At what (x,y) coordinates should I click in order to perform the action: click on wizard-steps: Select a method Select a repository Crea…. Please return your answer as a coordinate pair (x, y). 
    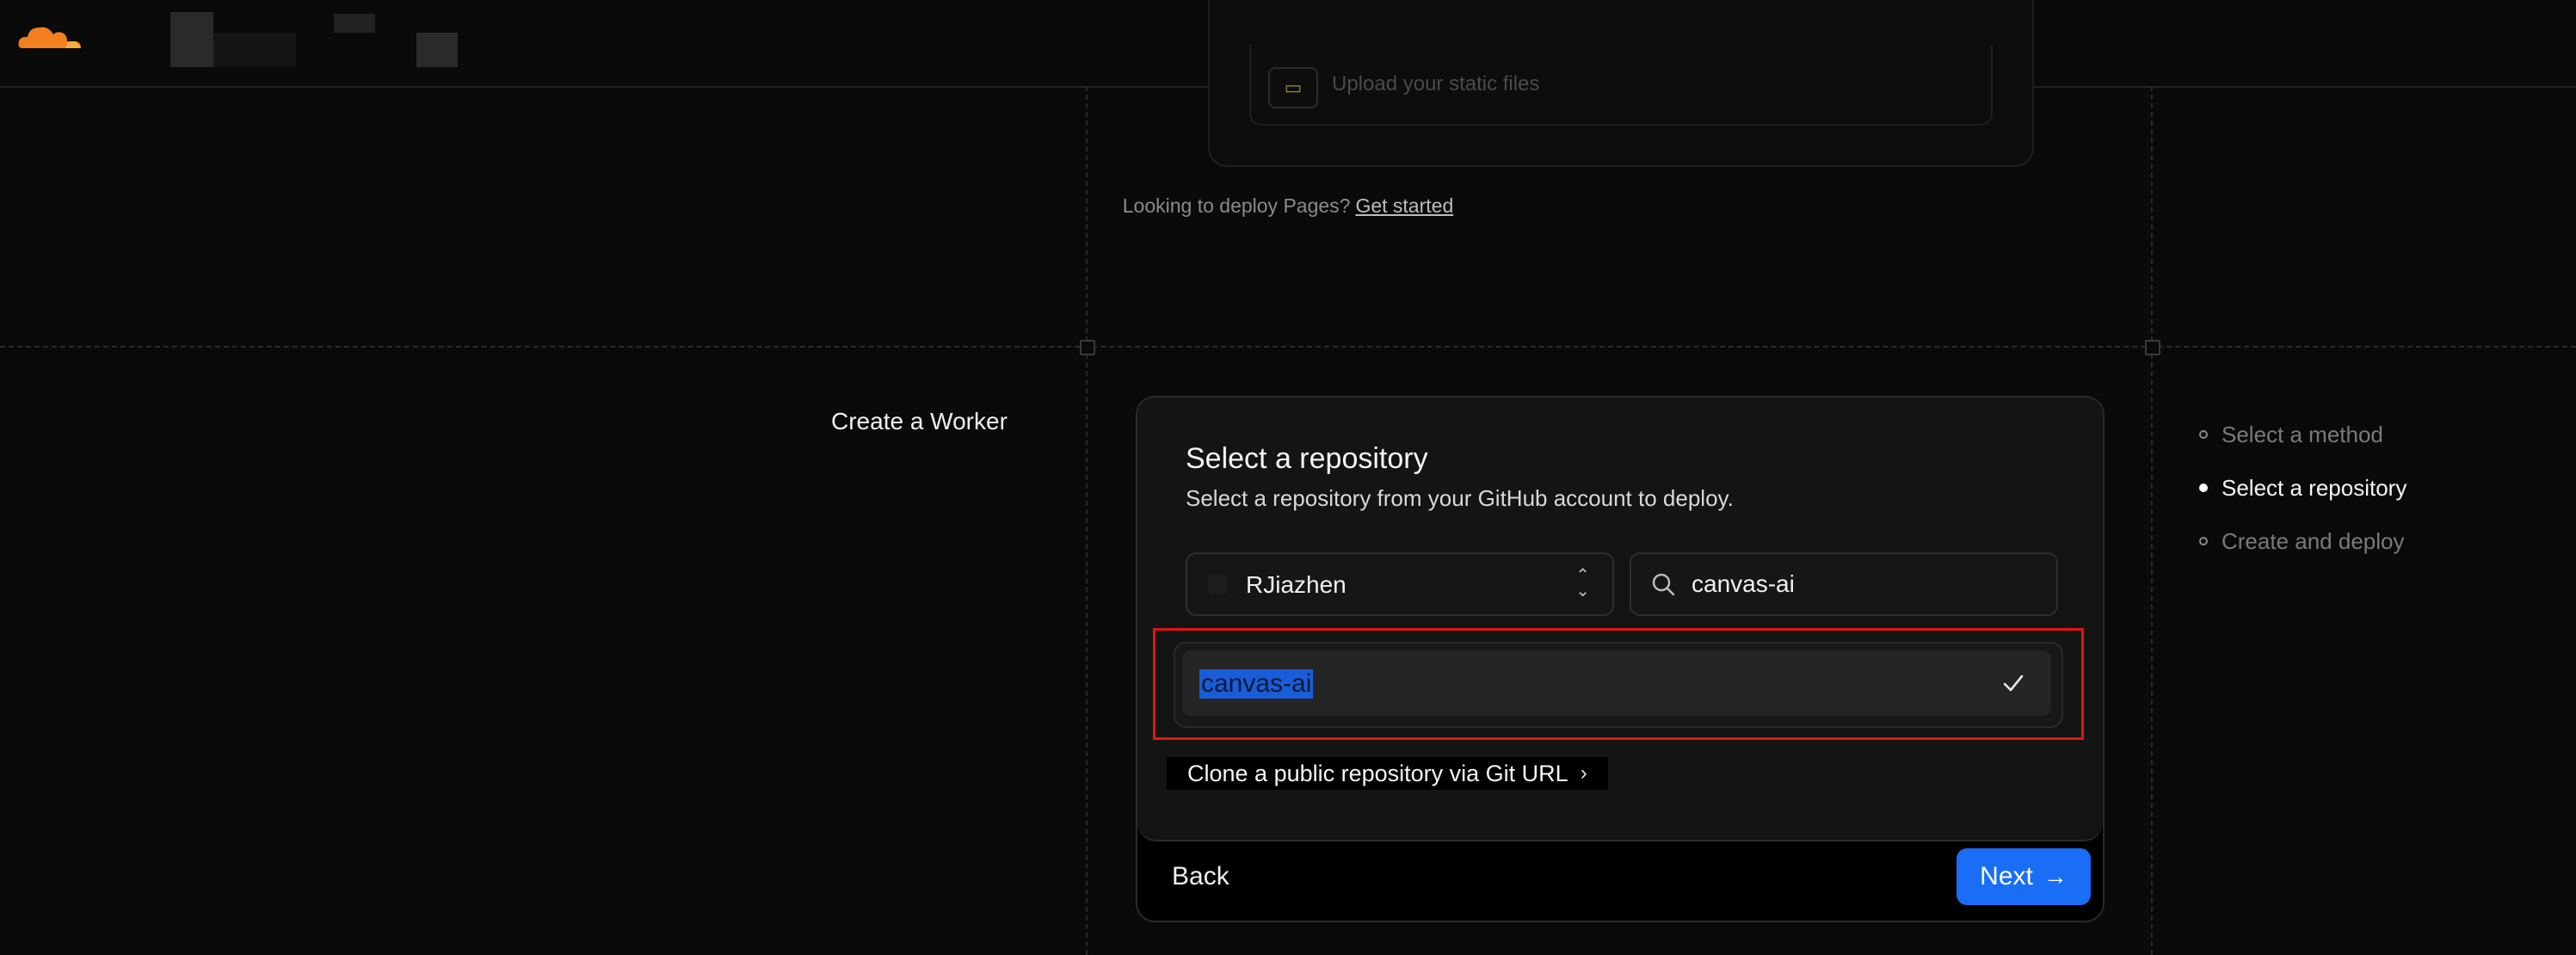
    Looking at the image, I should click on (2303, 488).